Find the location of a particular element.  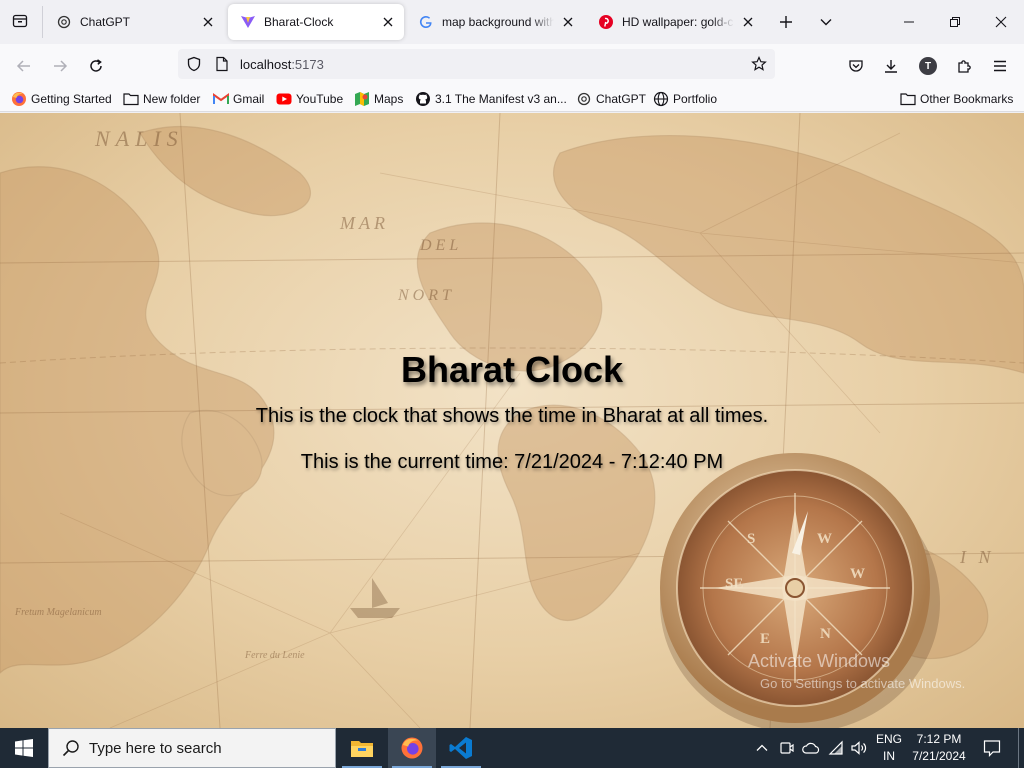

firefox-view-button is located at coordinates (20, 21).